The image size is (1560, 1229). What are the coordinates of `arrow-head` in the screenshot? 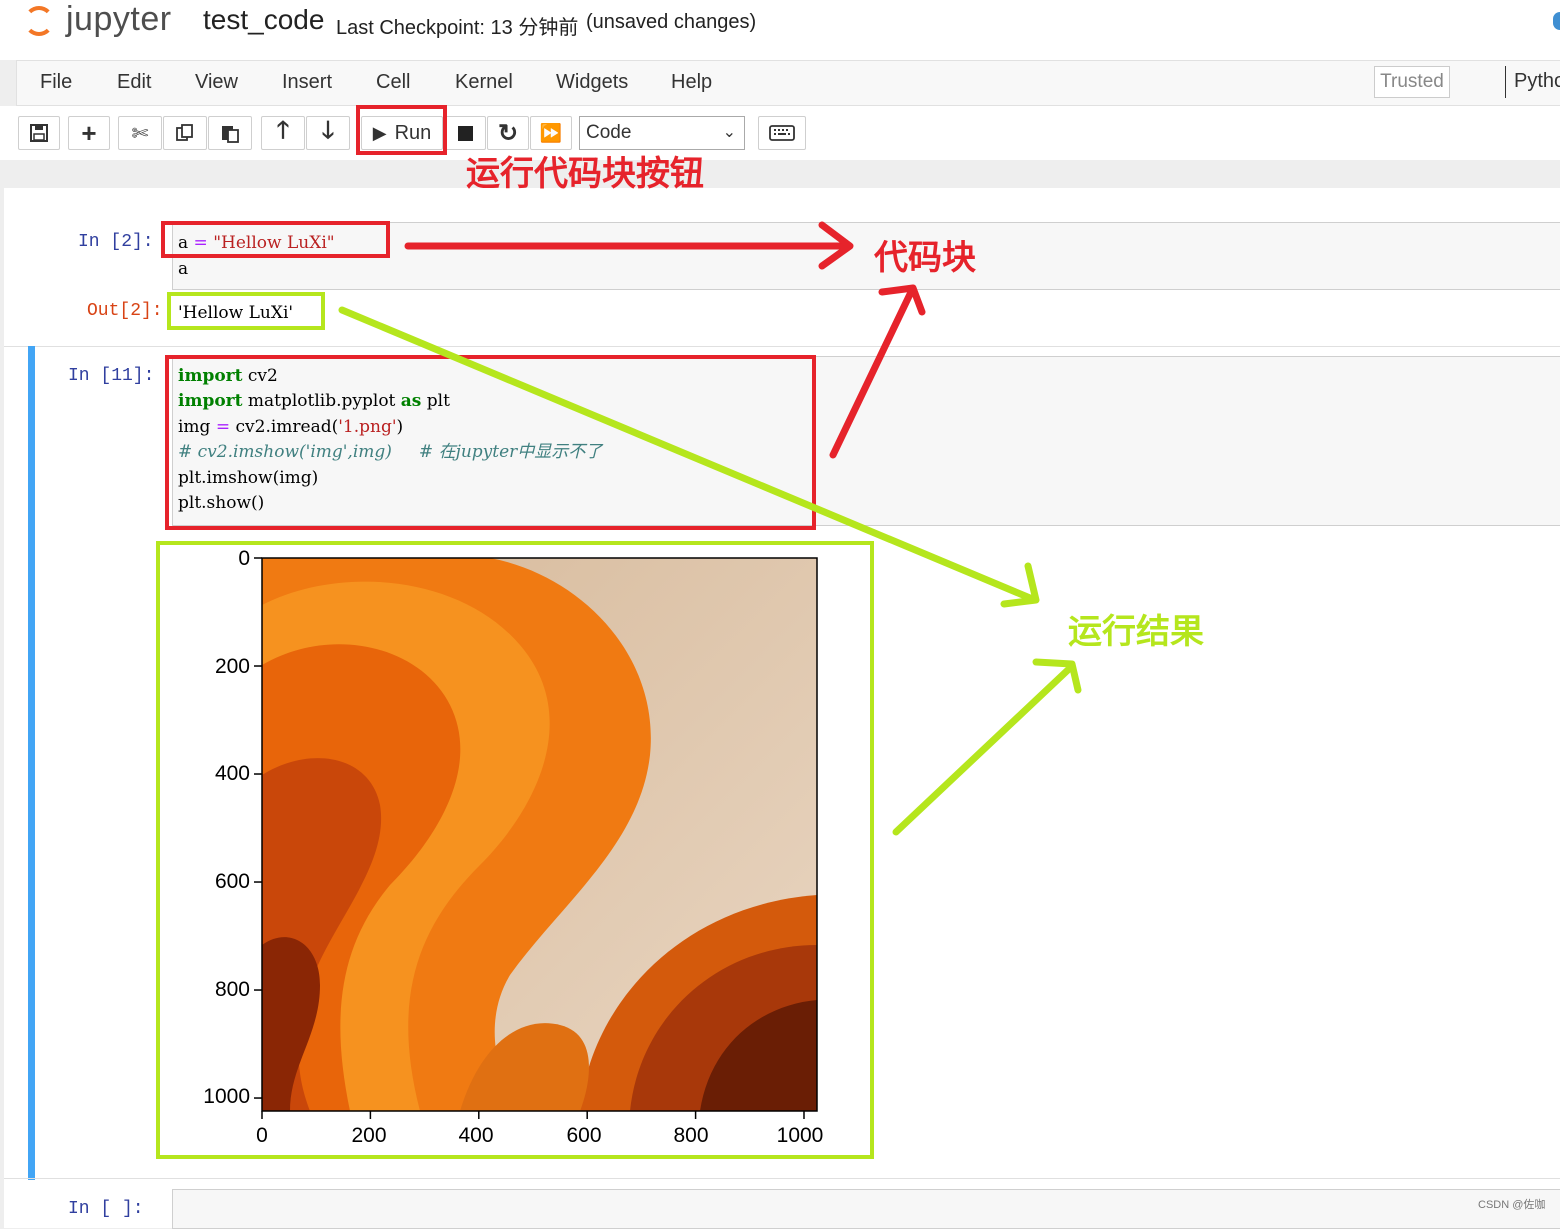 It's located at (1020, 585).